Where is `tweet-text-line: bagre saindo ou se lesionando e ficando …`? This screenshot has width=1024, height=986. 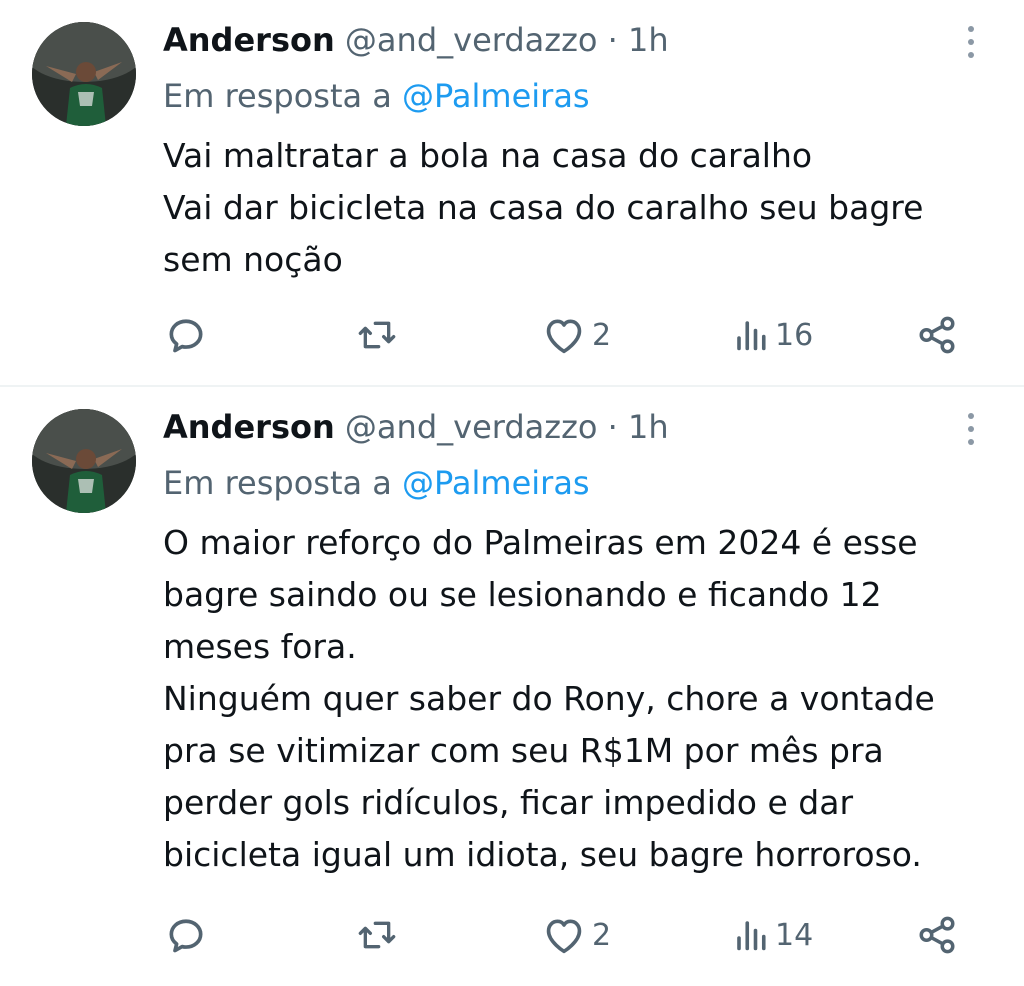
tweet-text-line: bagre saindo ou se lesionando e ficando … is located at coordinates (522, 594).